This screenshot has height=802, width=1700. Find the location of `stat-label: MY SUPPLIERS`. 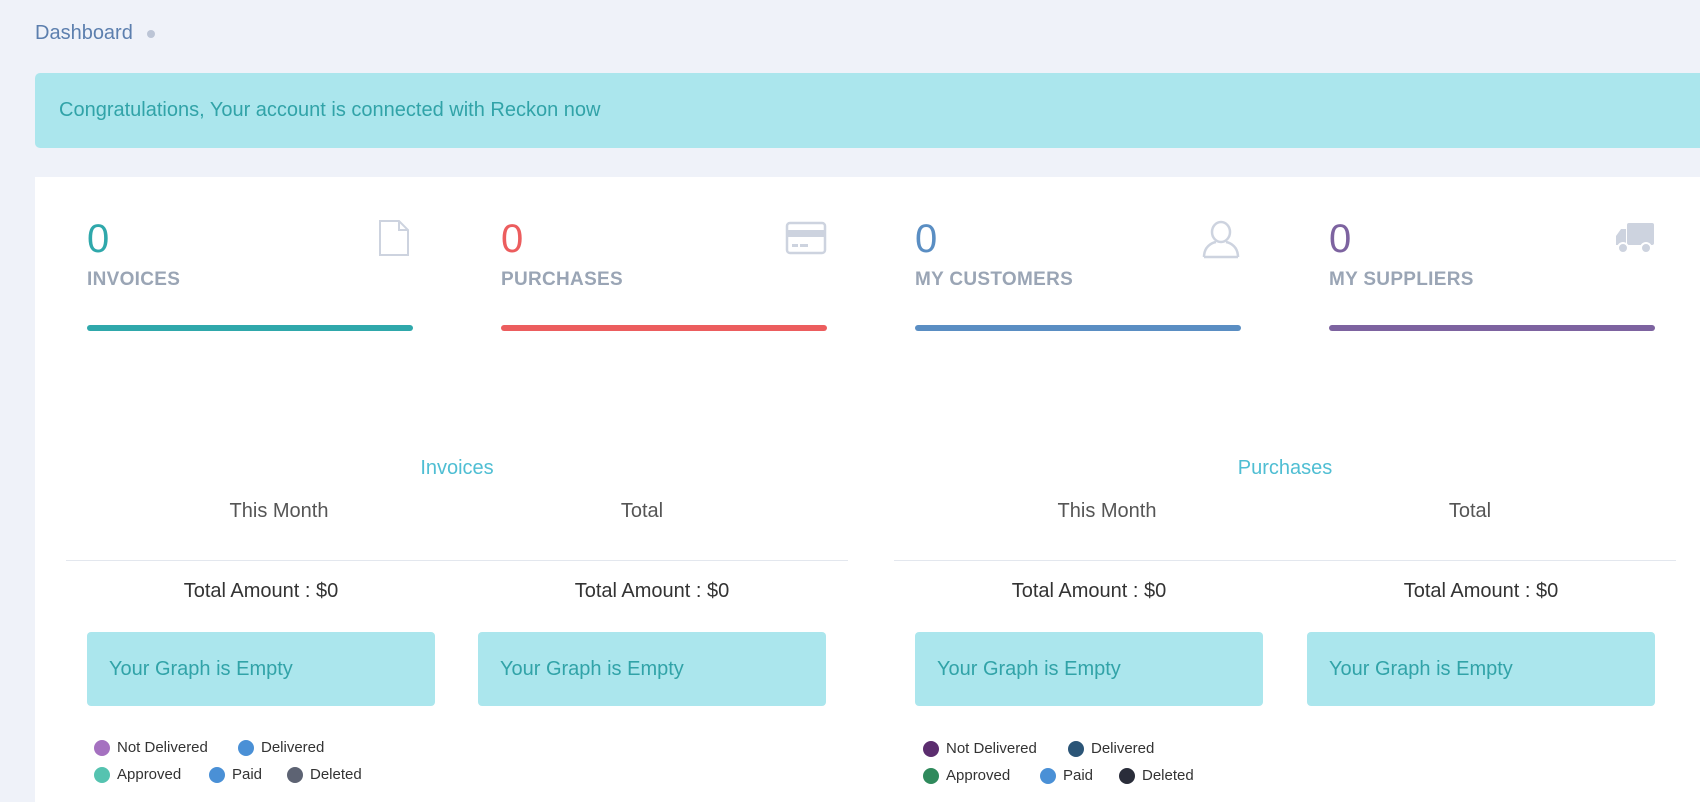

stat-label: MY SUPPLIERS is located at coordinates (1401, 279).